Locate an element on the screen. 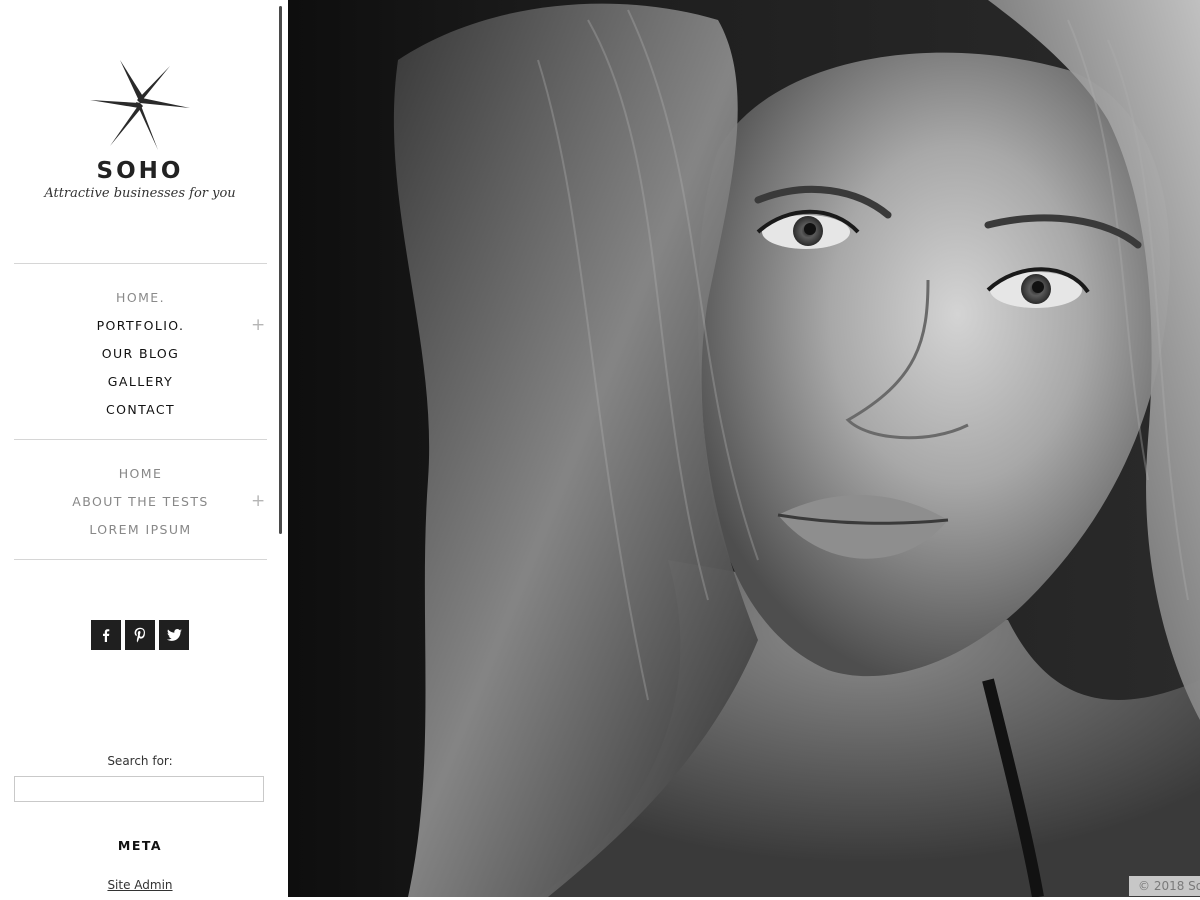 The width and height of the screenshot is (1200, 900). nav-item-home: HOME. is located at coordinates (140, 298).